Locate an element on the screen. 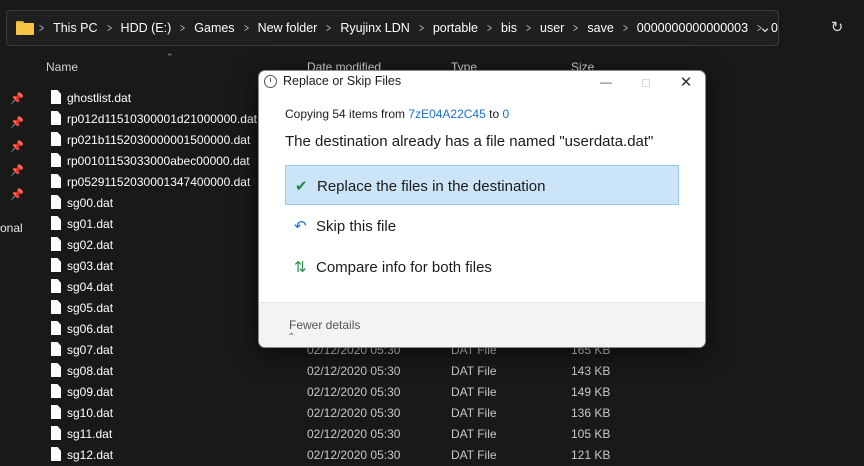  breadcrumb-item: Games is located at coordinates (214, 28).